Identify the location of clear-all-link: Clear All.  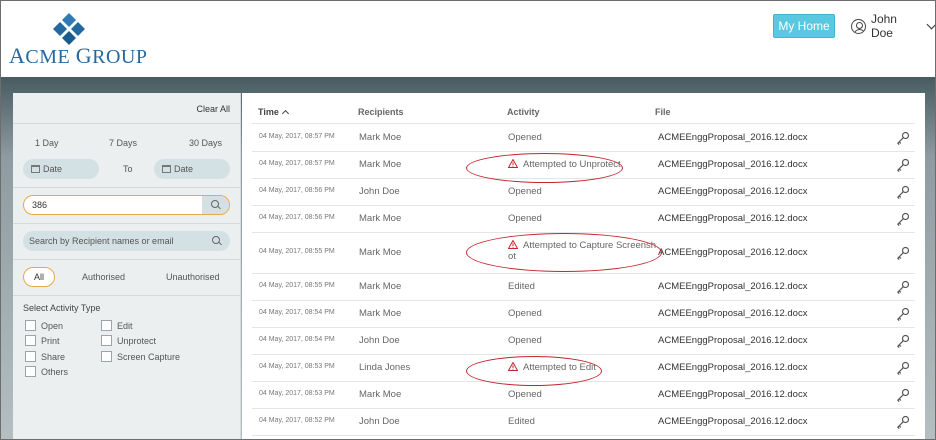
(213, 109).